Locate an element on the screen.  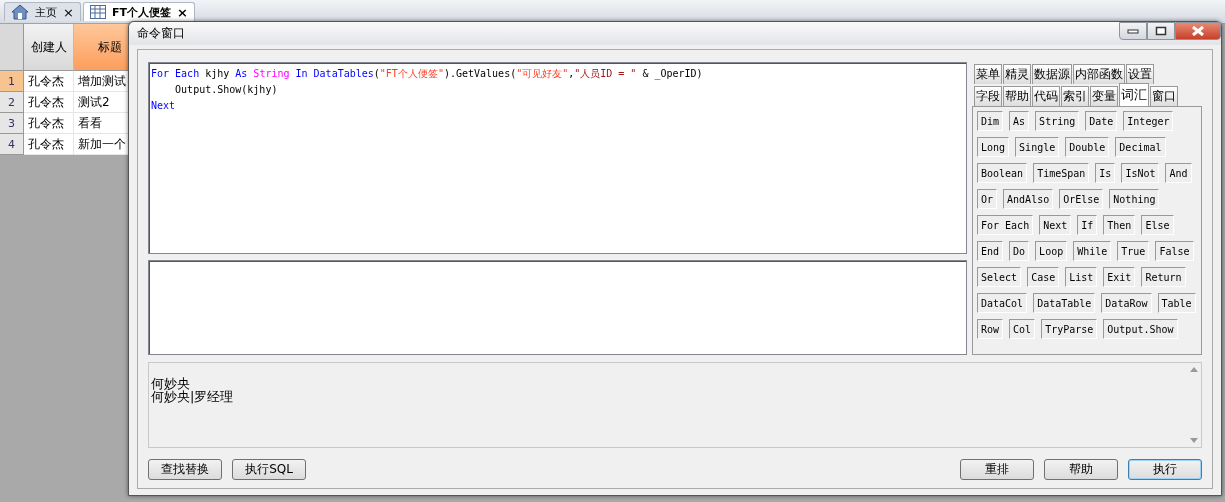
output-line: 何妙央|罗经理 is located at coordinates (193, 396).